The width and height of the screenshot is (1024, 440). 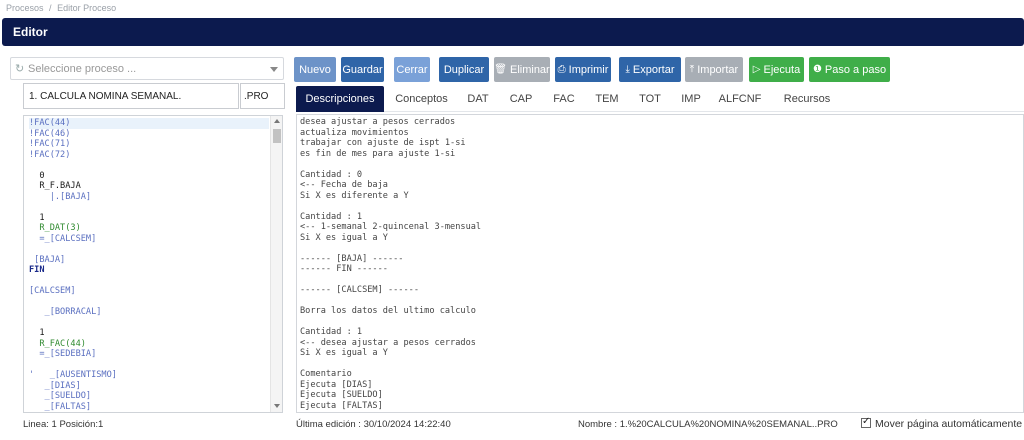 I want to click on scroll-up-icon, so click(x=277, y=121).